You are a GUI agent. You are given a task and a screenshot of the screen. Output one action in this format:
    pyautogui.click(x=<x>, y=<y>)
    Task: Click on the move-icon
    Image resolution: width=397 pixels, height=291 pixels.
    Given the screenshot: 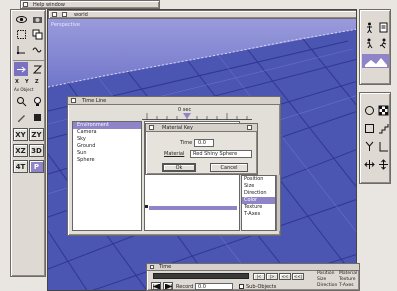 What is the action you would take?
    pyautogui.click(x=369, y=164)
    